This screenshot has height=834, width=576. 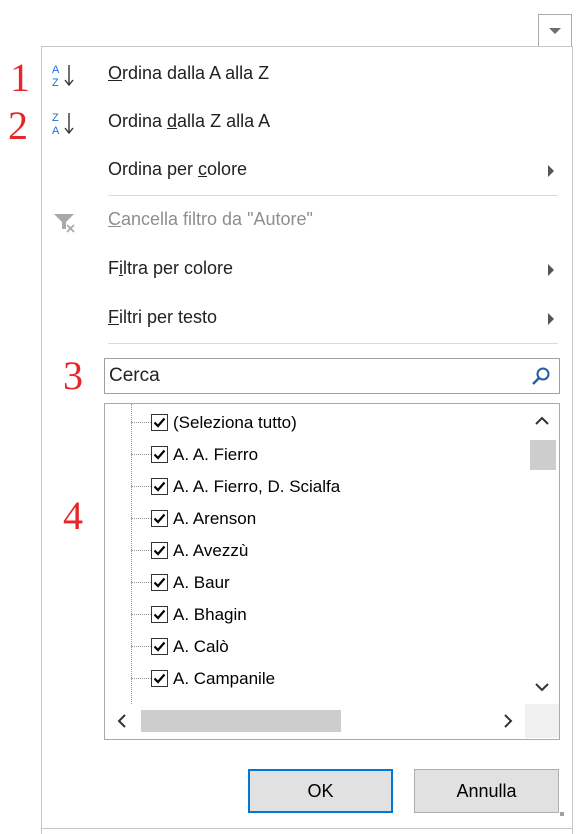 I want to click on clear-filter-label: Cancella filtro da "Autore", so click(x=210, y=219).